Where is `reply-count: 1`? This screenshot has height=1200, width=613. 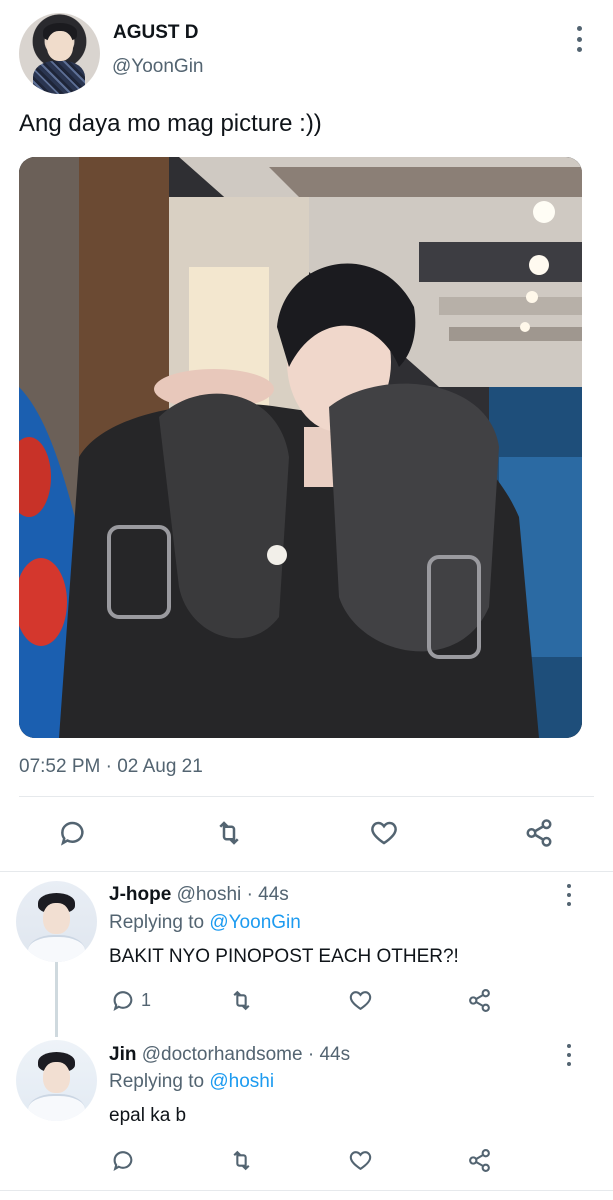 reply-count: 1 is located at coordinates (146, 1000).